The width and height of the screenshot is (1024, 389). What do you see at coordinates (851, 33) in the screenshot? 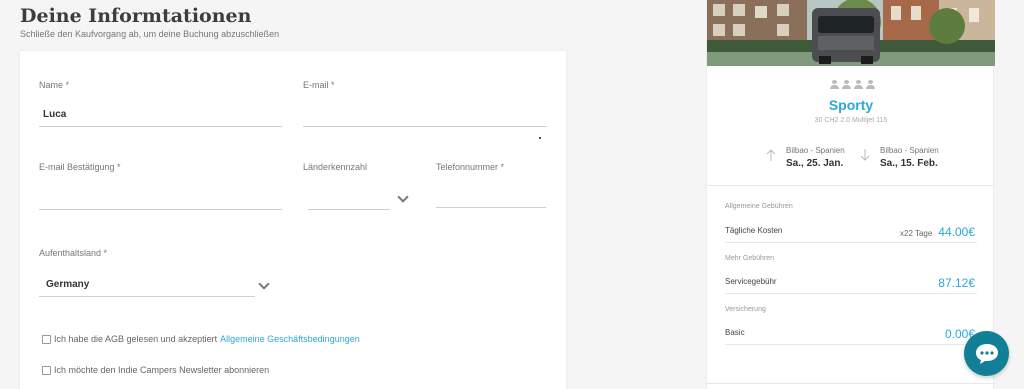
I see `camper-photo` at bounding box center [851, 33].